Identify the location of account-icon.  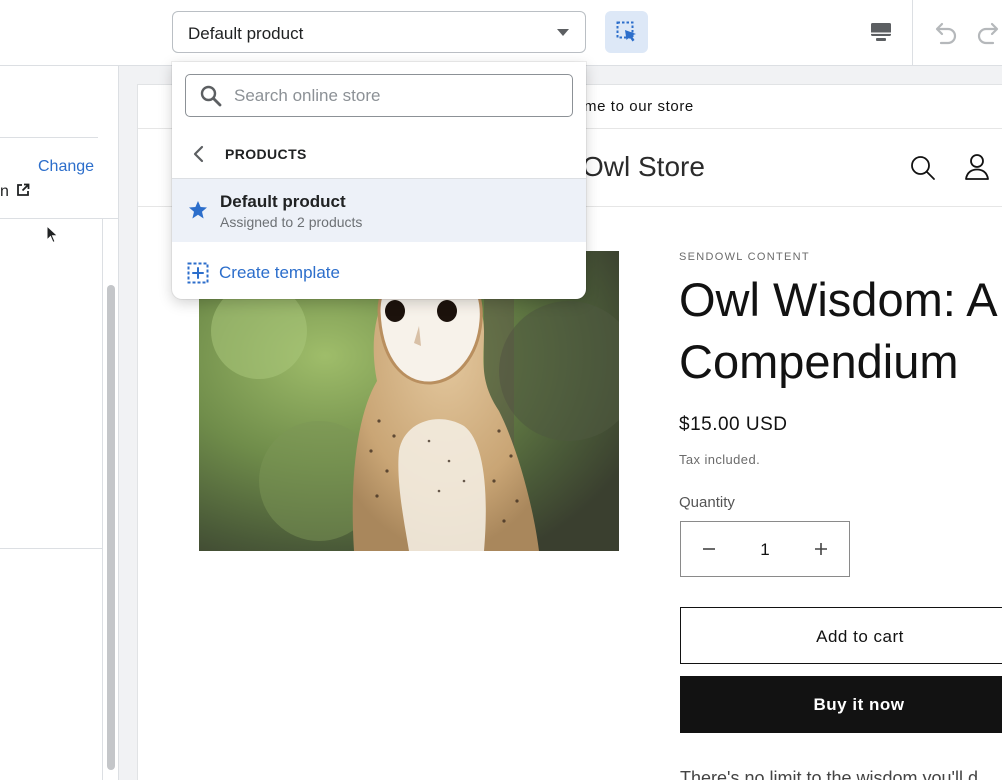
(977, 167).